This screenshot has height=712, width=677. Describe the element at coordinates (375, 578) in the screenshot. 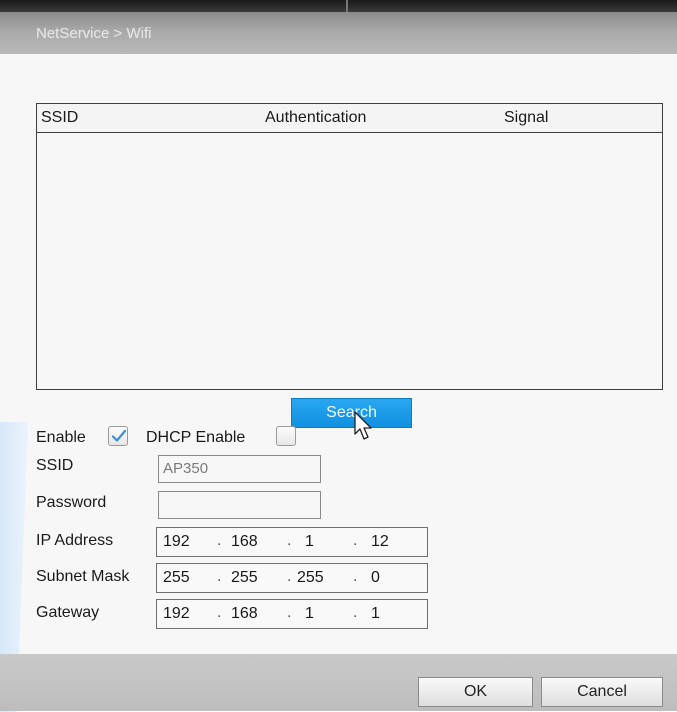

I see `subnet-octet-4: 0` at that location.